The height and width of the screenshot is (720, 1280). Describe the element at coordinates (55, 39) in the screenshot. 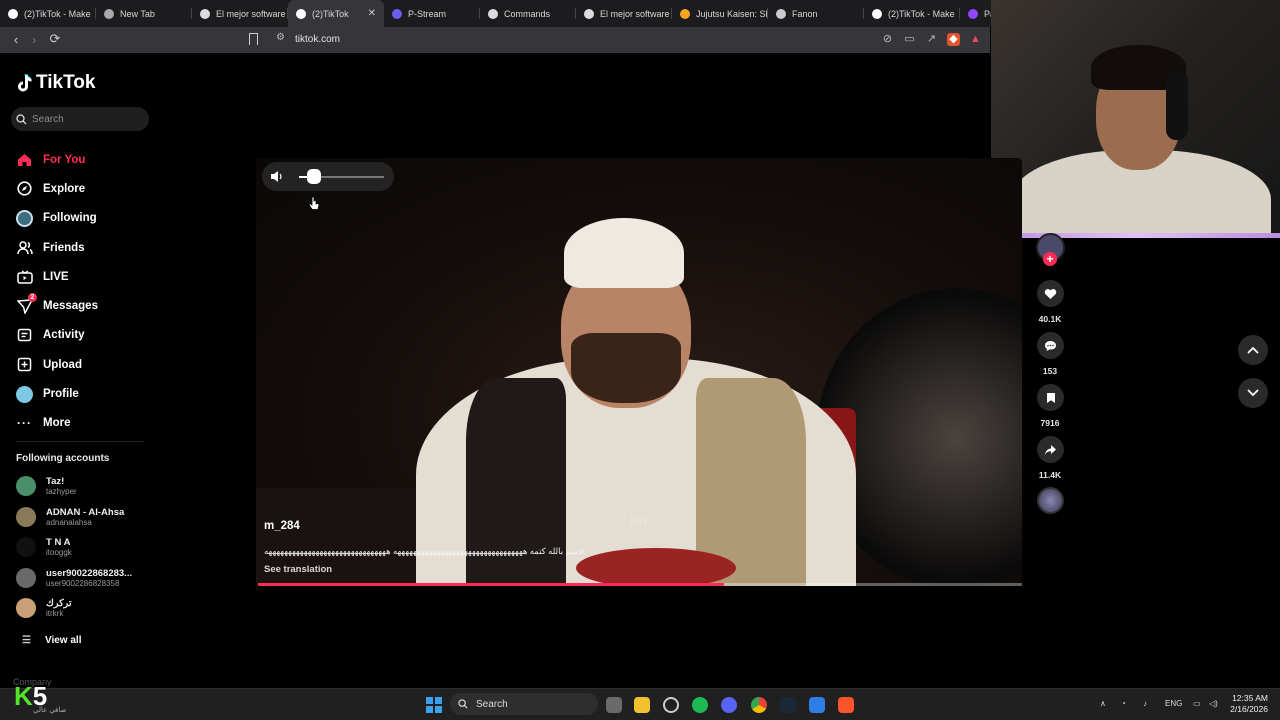

I see `reload-icon: ⟳` at that location.